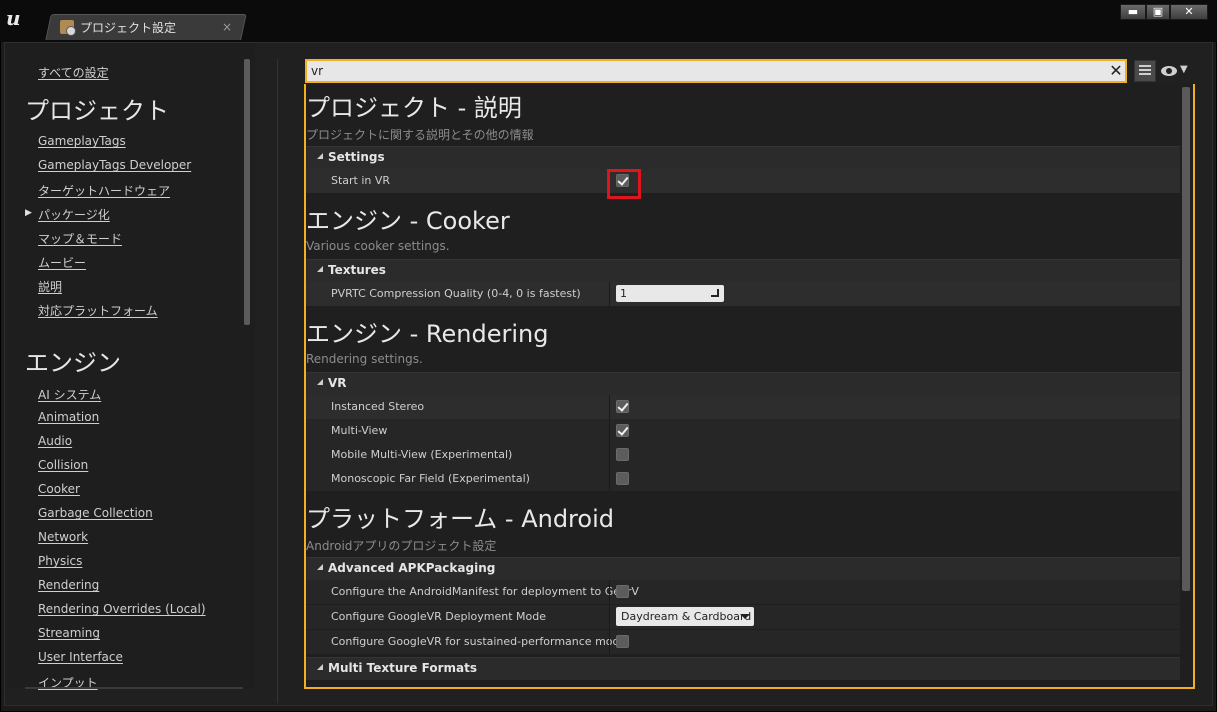 Image resolution: width=1217 pixels, height=712 pixels. What do you see at coordinates (357, 270) in the screenshot?
I see `category-label: Textures` at bounding box center [357, 270].